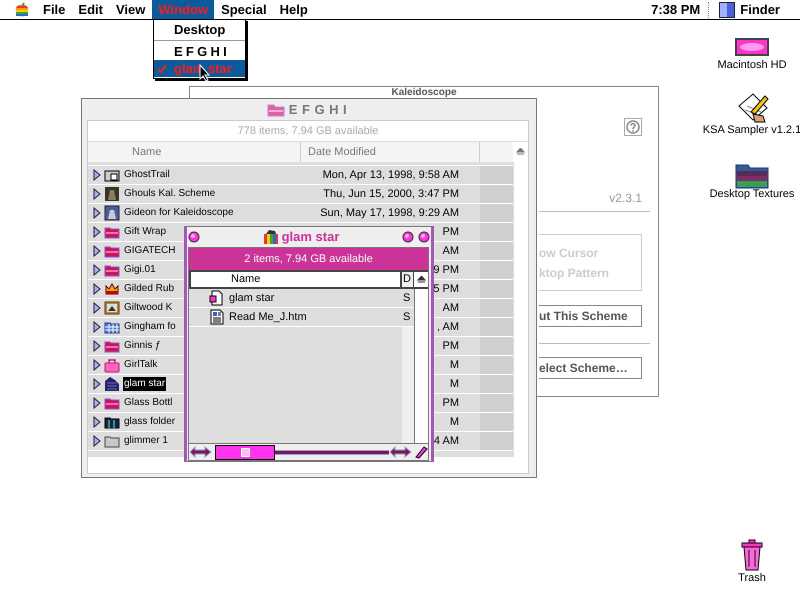 This screenshot has height=600, width=800. What do you see at coordinates (446, 289) in the screenshot?
I see `date-cell-text: 5 PM` at bounding box center [446, 289].